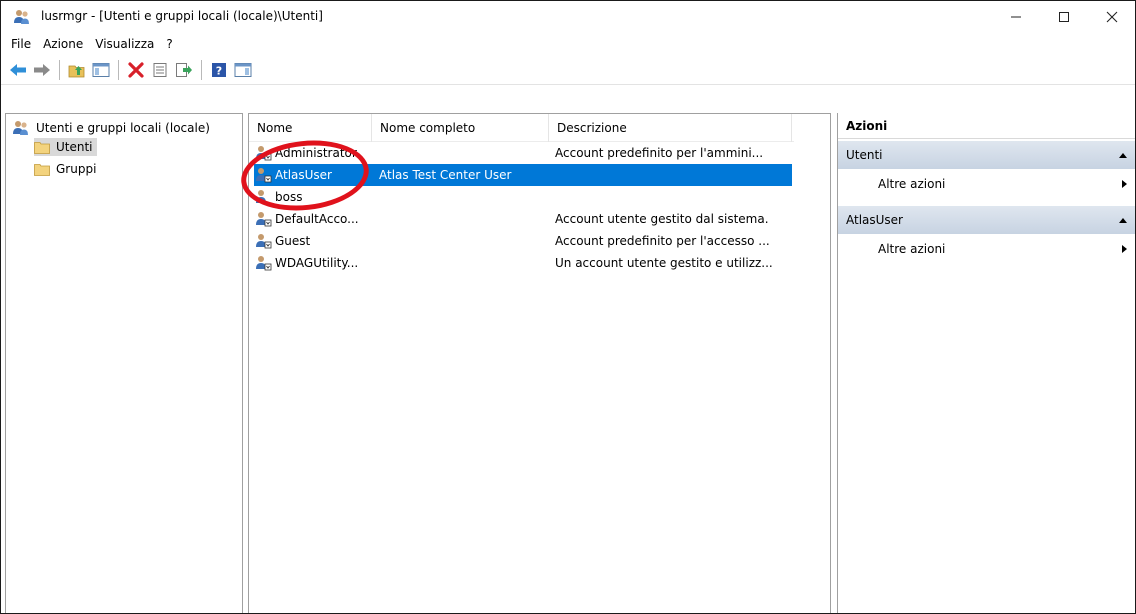 This screenshot has width=1136, height=614. Describe the element at coordinates (524, 197) in the screenshot. I see `table-row: boss` at that location.